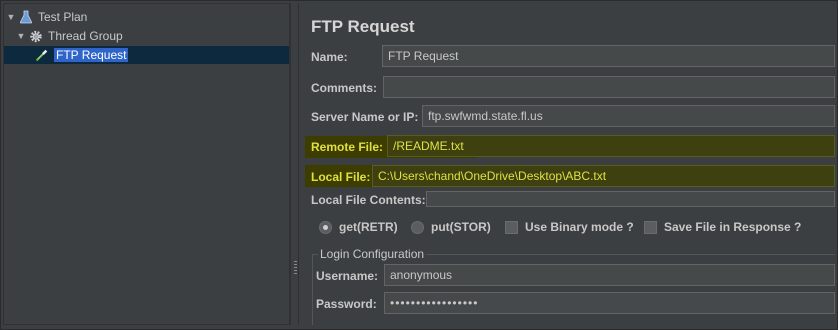  What do you see at coordinates (347, 147) in the screenshot?
I see `remote-file-label: Remote File:` at bounding box center [347, 147].